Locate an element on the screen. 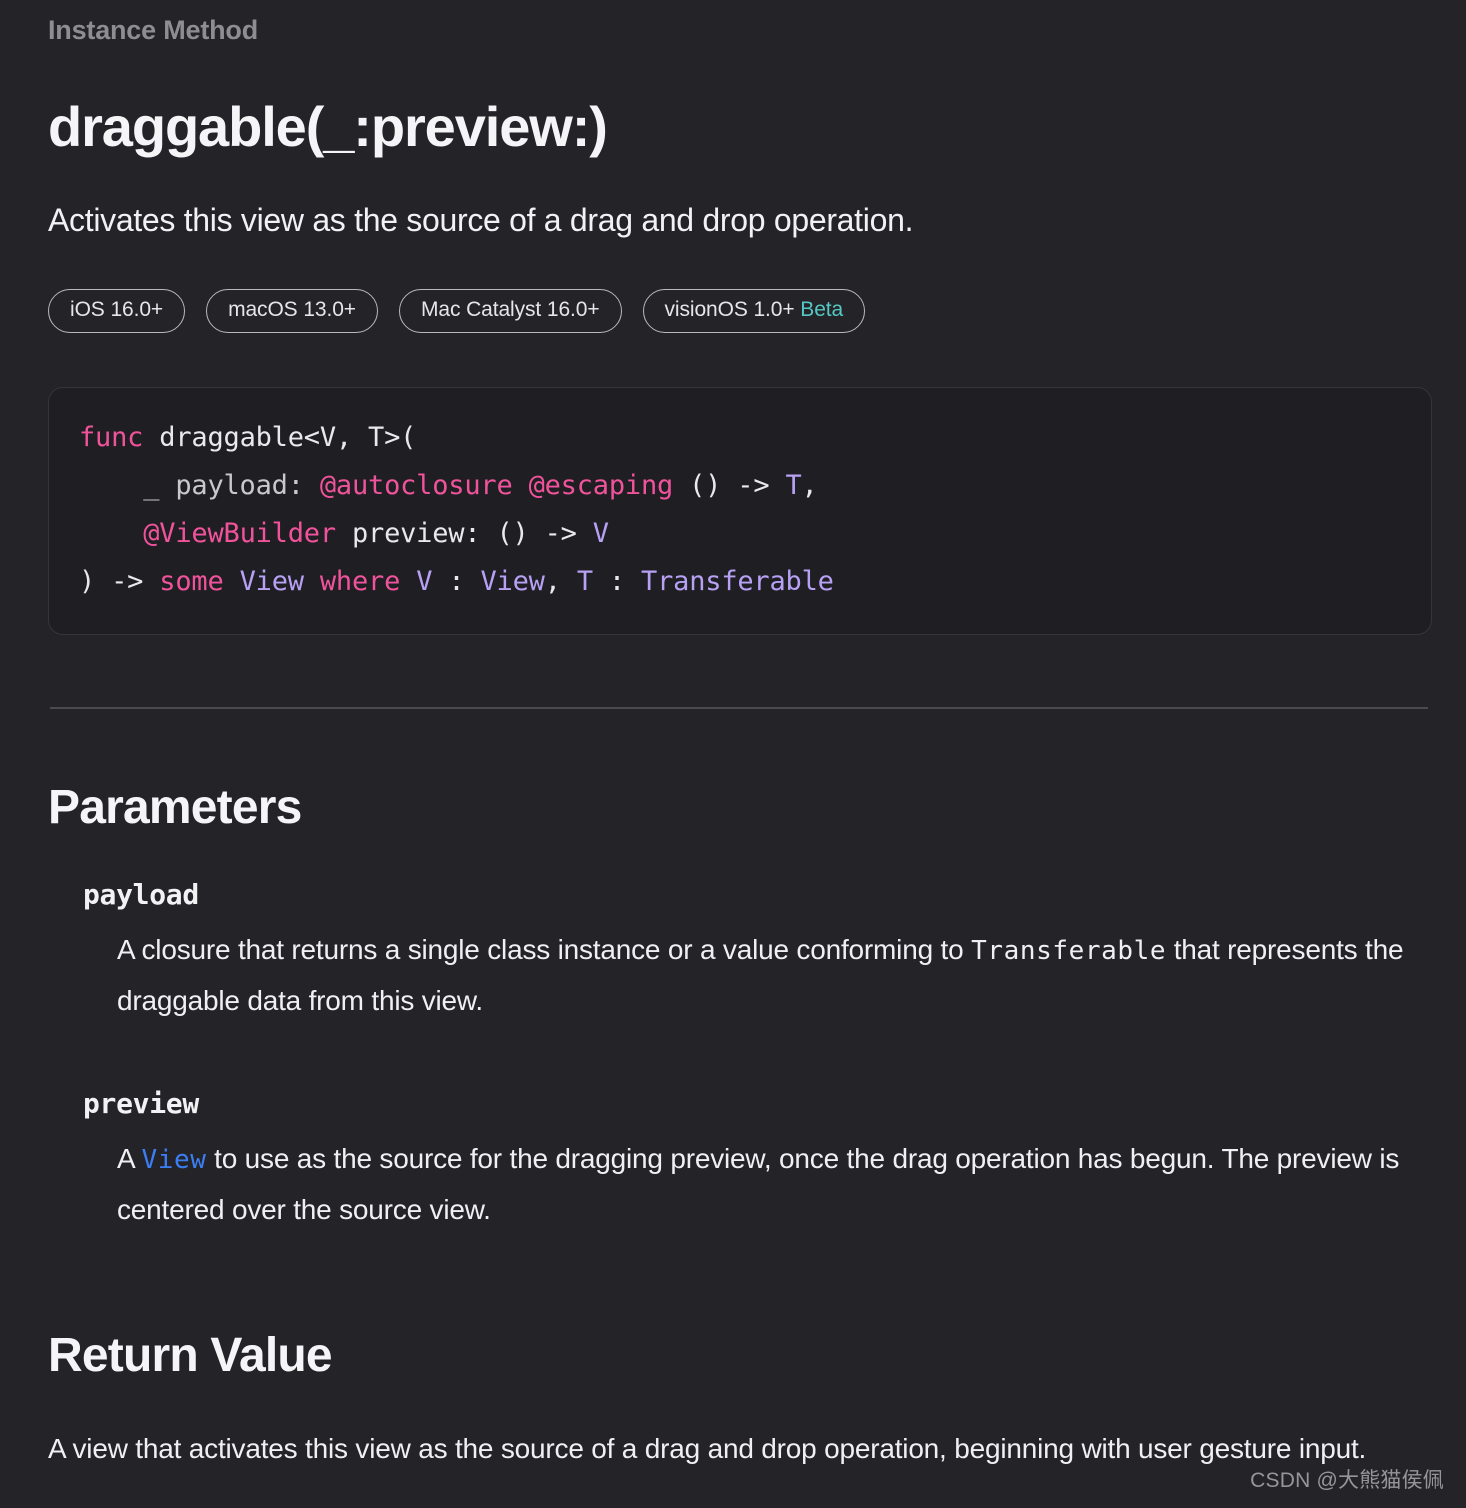 The height and width of the screenshot is (1508, 1466). availability-badge-ios: iOS 16.0+ is located at coordinates (117, 310).